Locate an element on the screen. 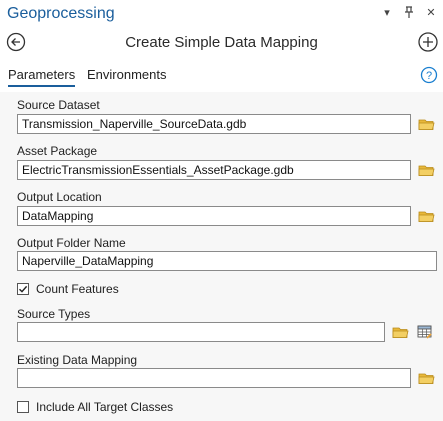 Image resolution: width=443 pixels, height=421 pixels. pane-title: Geoprocessing is located at coordinates (61, 13).